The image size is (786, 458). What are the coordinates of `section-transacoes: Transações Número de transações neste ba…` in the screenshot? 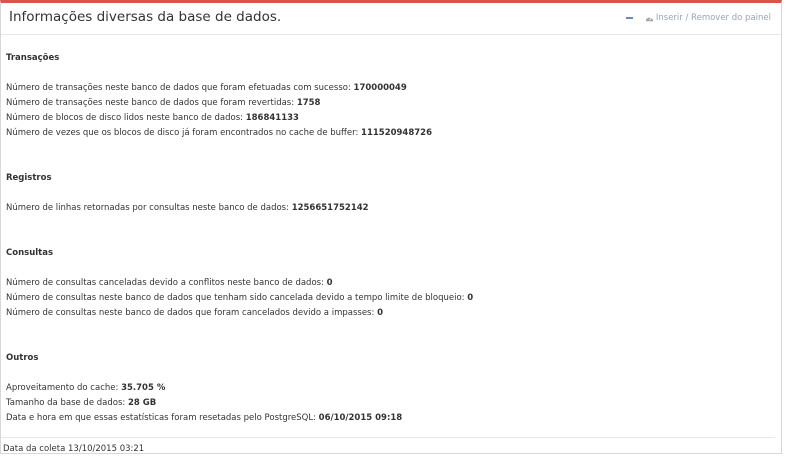 It's located at (239, 96).